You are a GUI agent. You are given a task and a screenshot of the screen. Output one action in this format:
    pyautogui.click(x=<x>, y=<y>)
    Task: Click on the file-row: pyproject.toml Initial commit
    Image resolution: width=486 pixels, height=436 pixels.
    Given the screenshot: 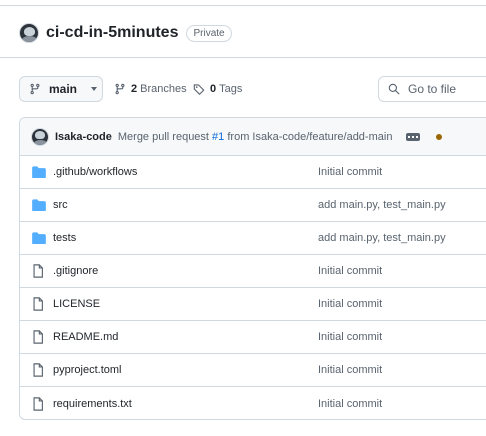 What is the action you would take?
    pyautogui.click(x=253, y=370)
    